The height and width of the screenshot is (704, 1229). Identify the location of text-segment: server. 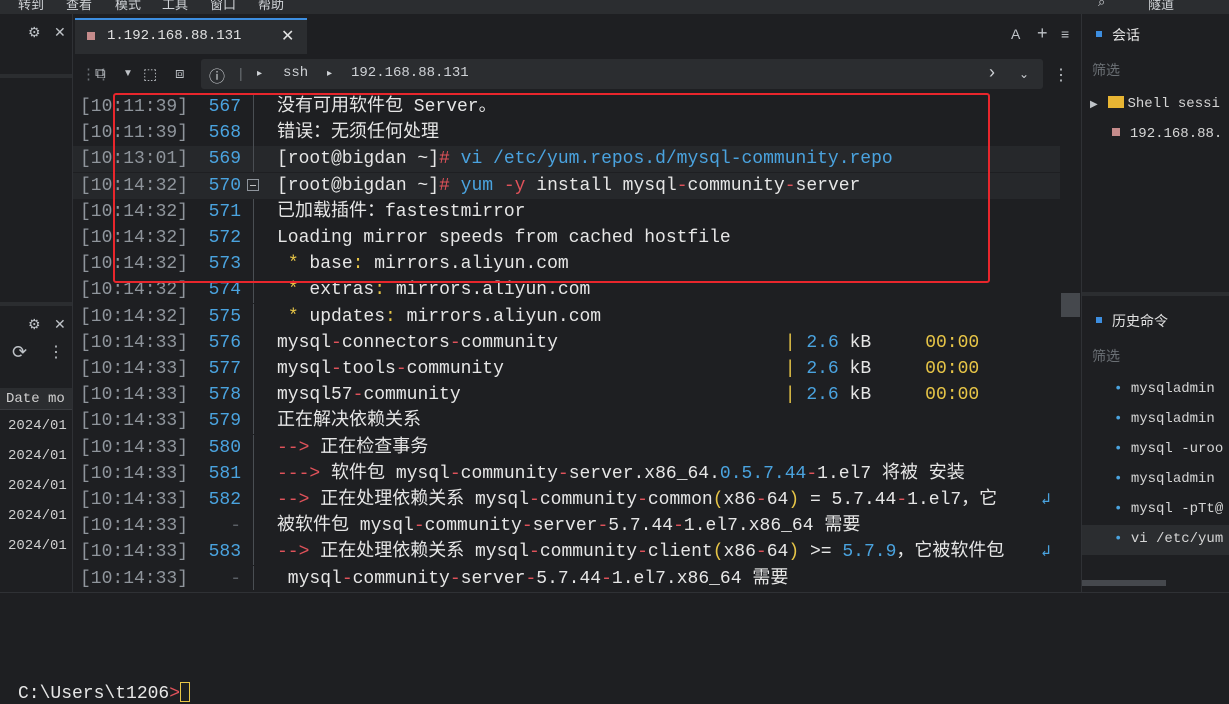
(493, 578).